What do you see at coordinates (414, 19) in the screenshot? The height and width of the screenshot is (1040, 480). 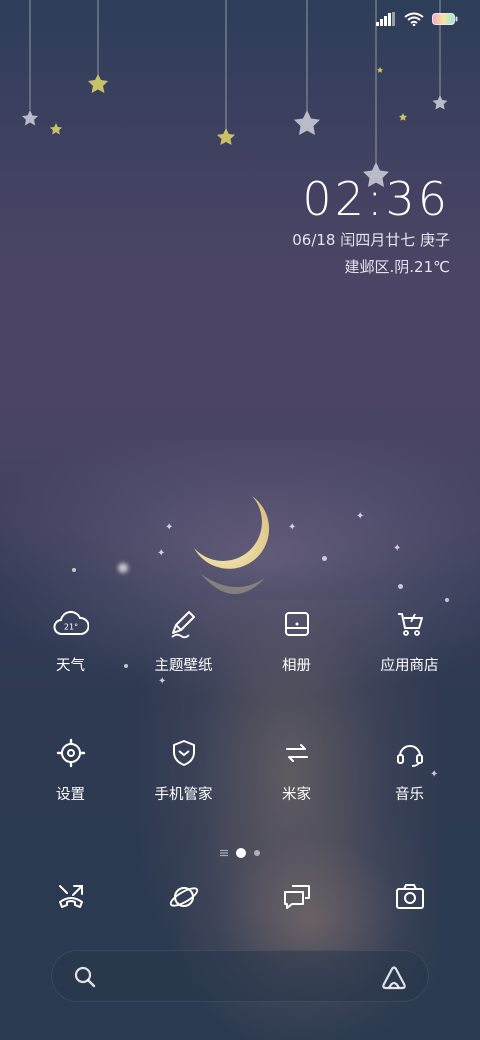 I see `wifi-icon` at bounding box center [414, 19].